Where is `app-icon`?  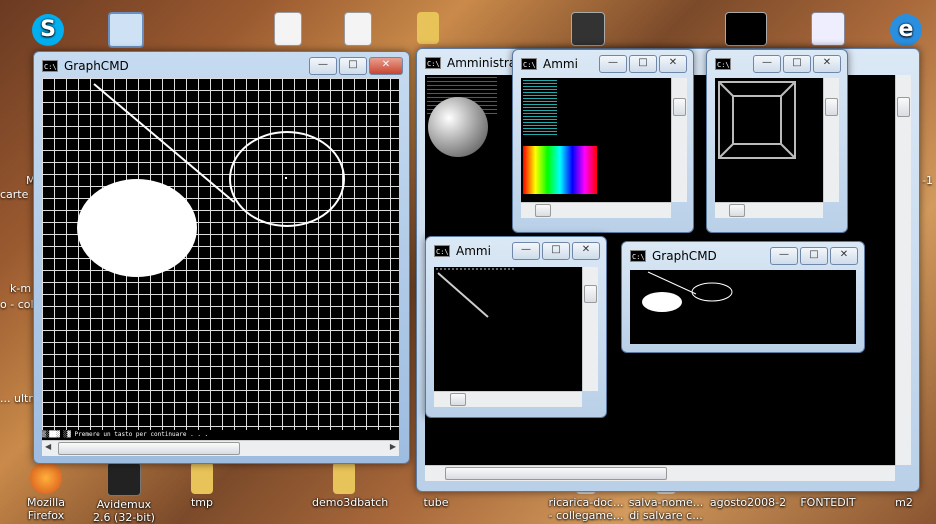 app-icon is located at coordinates (588, 29).